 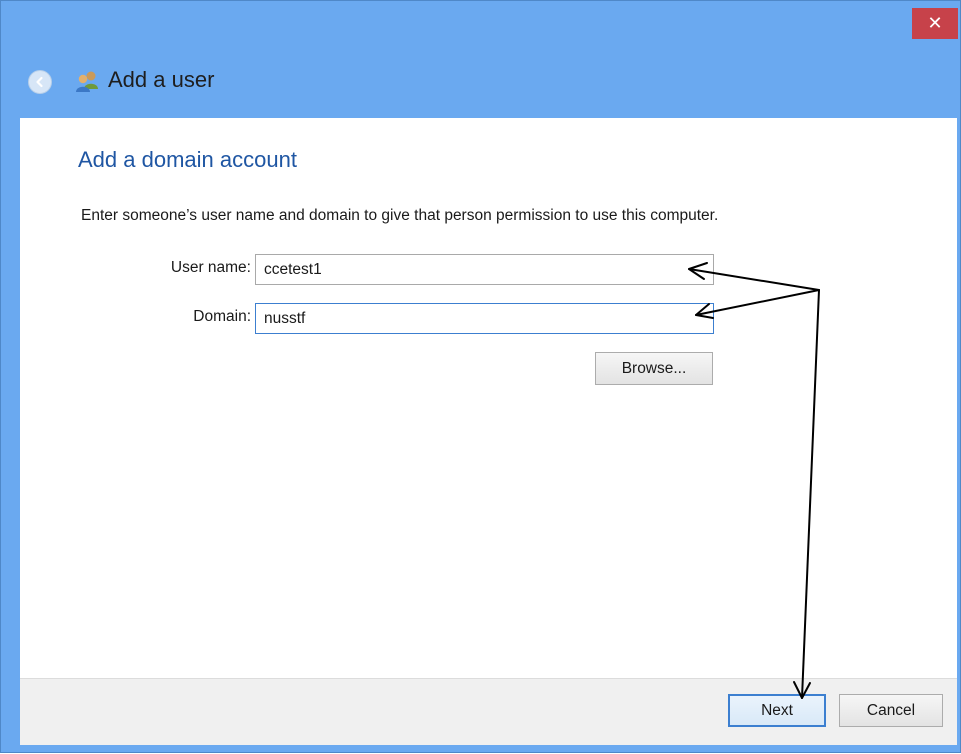 I want to click on back-arrow-icon, so click(x=39, y=82).